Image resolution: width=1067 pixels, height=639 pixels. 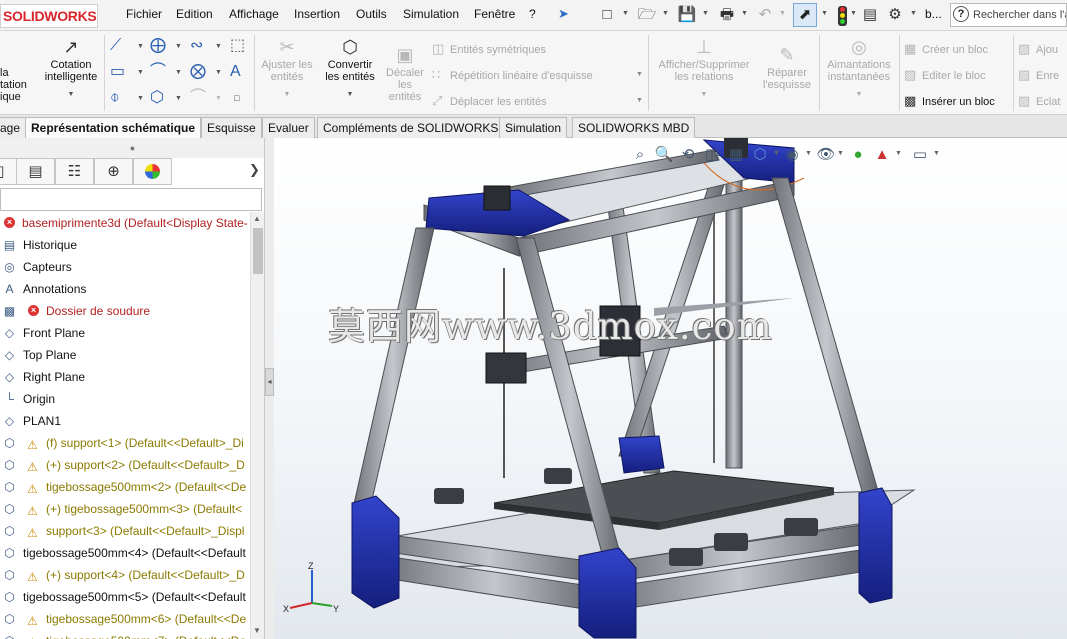 I want to click on arc-dropdown-icon: ▼, so click(x=178, y=72).